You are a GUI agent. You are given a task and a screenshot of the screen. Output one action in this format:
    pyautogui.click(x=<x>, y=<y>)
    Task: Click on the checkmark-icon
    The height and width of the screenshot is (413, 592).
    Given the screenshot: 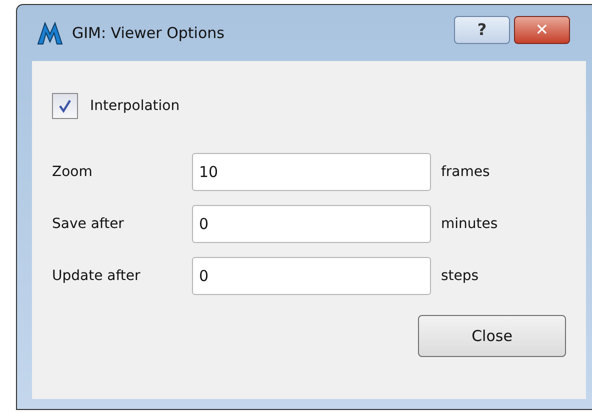 What is the action you would take?
    pyautogui.click(x=65, y=106)
    